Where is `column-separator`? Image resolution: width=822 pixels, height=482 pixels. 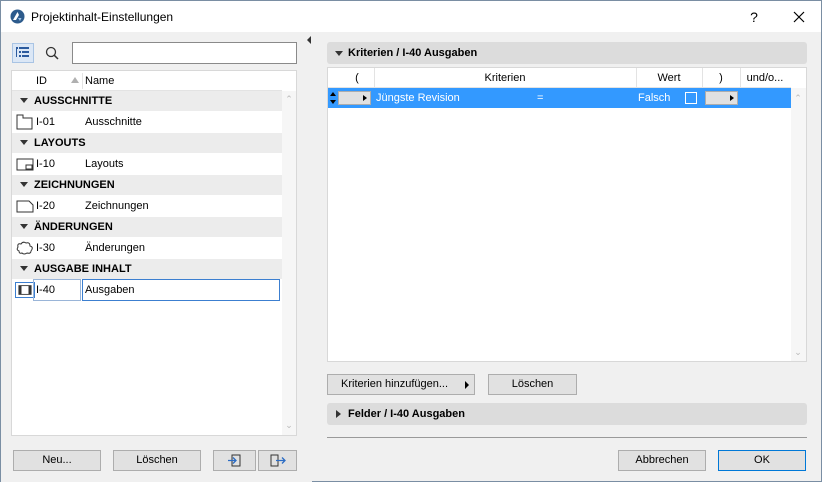
column-separator is located at coordinates (82, 81).